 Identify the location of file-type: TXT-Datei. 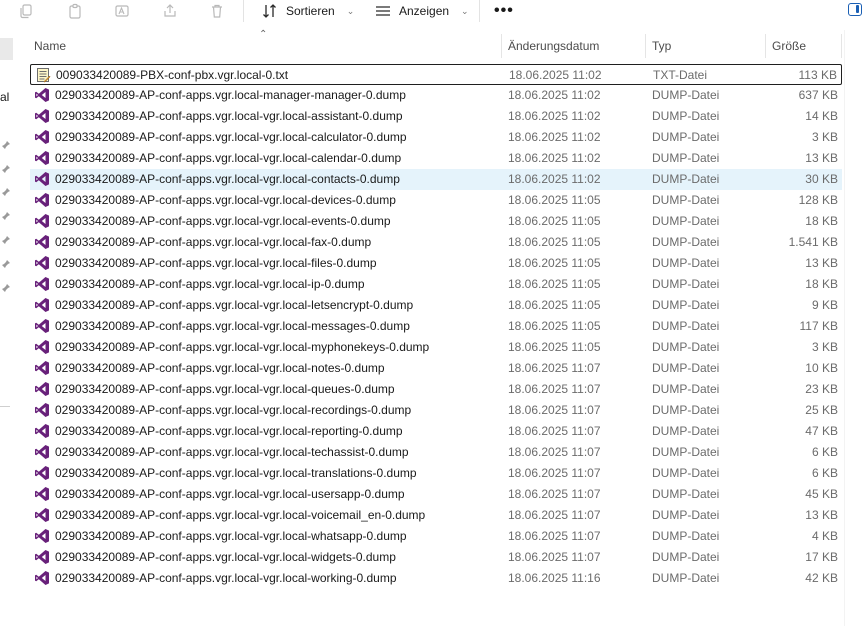
(680, 75).